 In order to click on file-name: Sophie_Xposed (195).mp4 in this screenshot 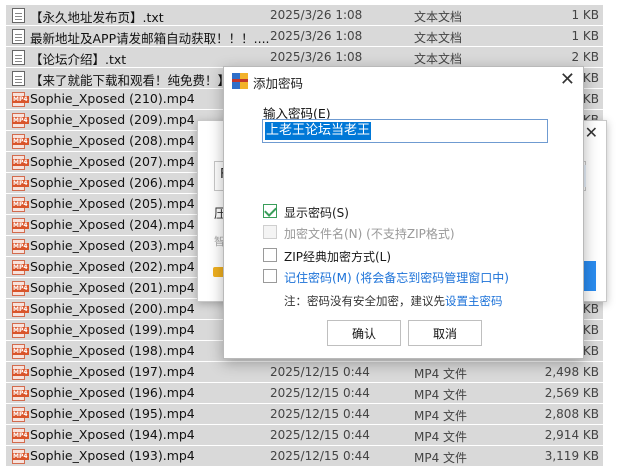, I will do `click(112, 413)`.